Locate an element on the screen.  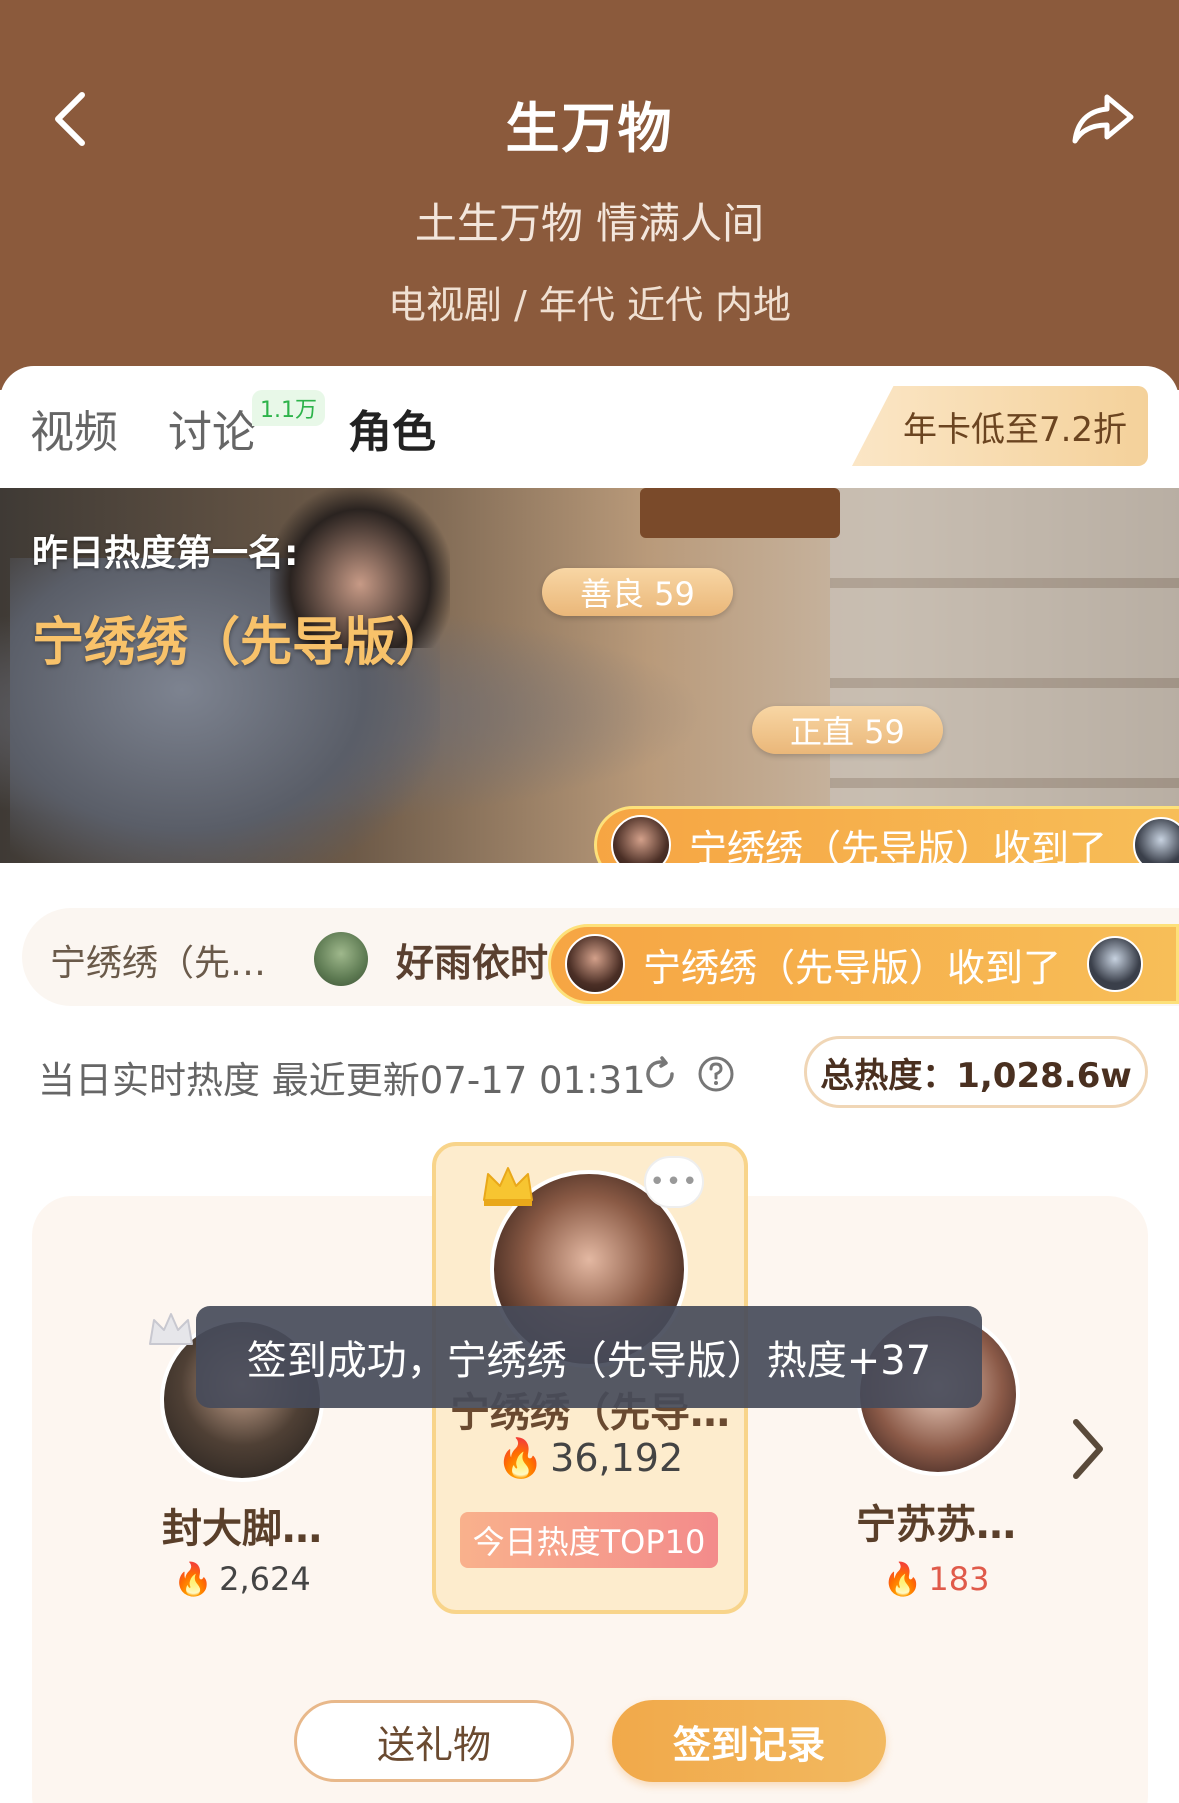
rank-heat: 🔥 2,624 is located at coordinates (242, 1579).